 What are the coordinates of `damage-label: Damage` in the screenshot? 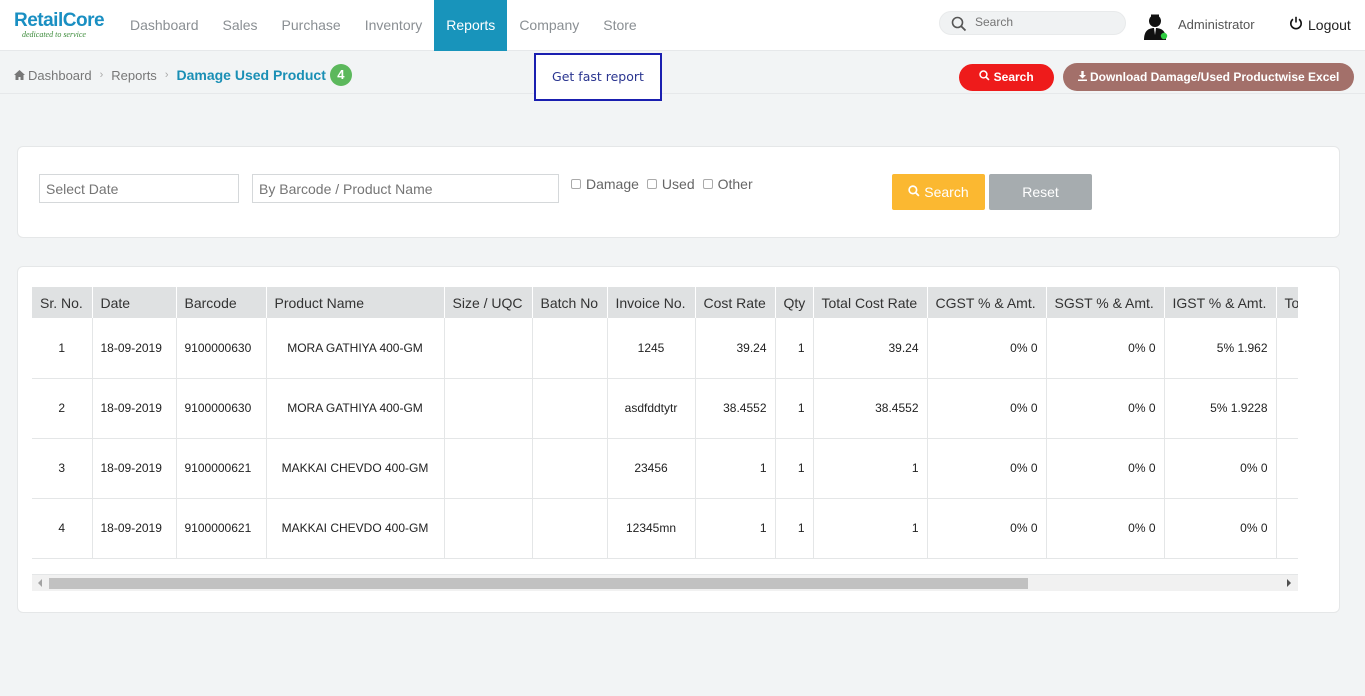 It's located at (612, 184).